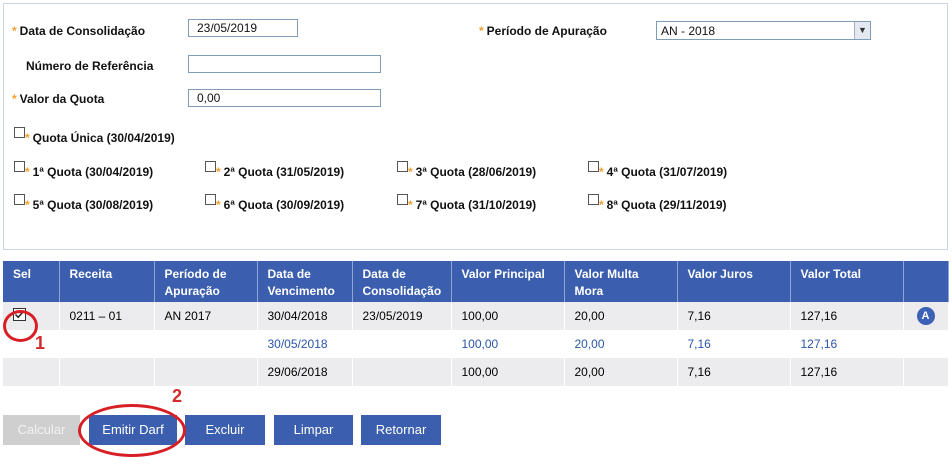 This screenshot has height=469, width=952. What do you see at coordinates (621, 281) in the screenshot?
I see `header-multa: Valor Multa Mora` at bounding box center [621, 281].